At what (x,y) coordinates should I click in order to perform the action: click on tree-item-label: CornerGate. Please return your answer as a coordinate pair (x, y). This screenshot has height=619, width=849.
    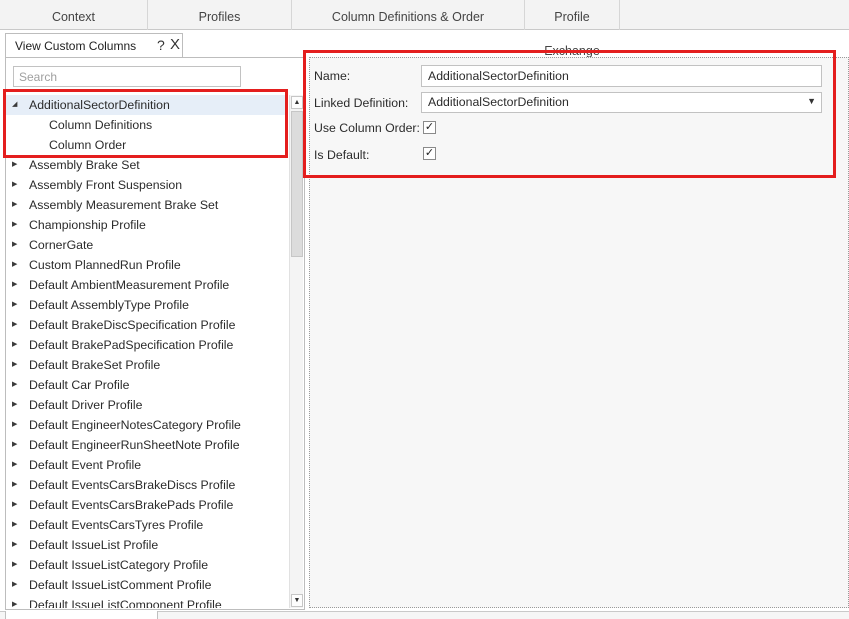
    Looking at the image, I should click on (61, 245).